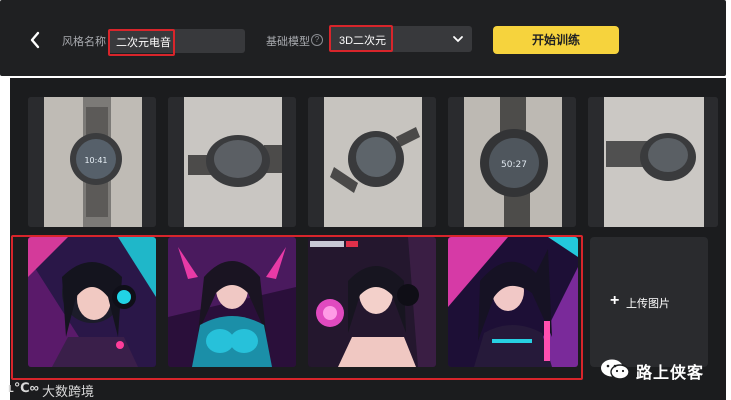  Describe the element at coordinates (317, 40) in the screenshot. I see `help-icon: ?` at that location.